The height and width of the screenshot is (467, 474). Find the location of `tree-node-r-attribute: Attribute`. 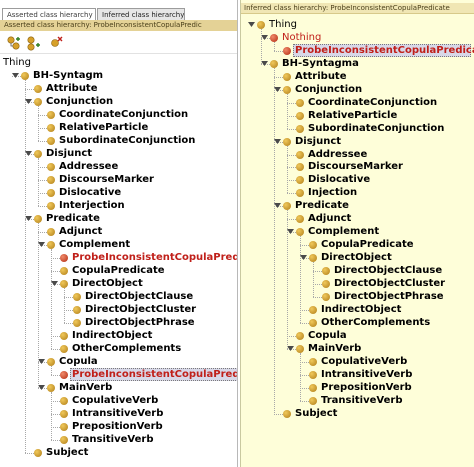

tree-node-r-attribute: Attribute is located at coordinates (357, 76).